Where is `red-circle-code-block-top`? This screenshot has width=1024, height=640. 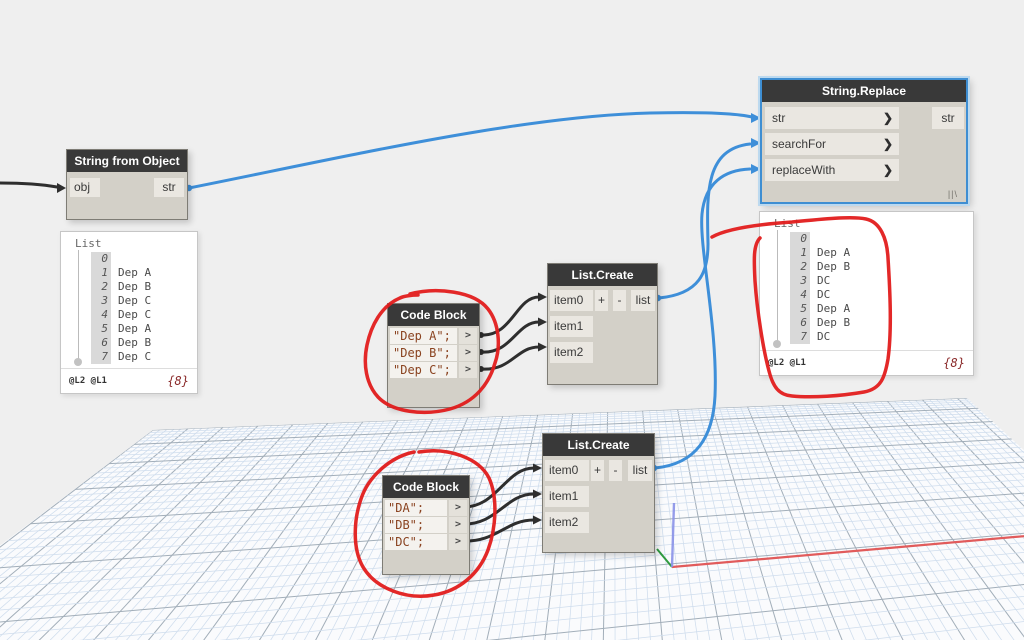
red-circle-code-block-top is located at coordinates (432, 352).